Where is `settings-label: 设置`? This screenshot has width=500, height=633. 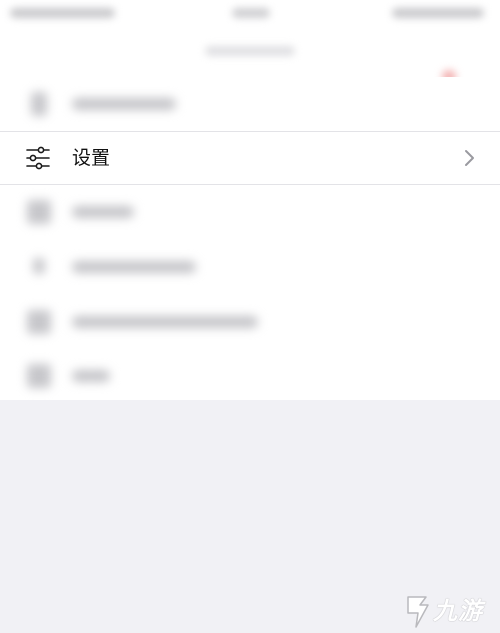 settings-label: 设置 is located at coordinates (91, 158).